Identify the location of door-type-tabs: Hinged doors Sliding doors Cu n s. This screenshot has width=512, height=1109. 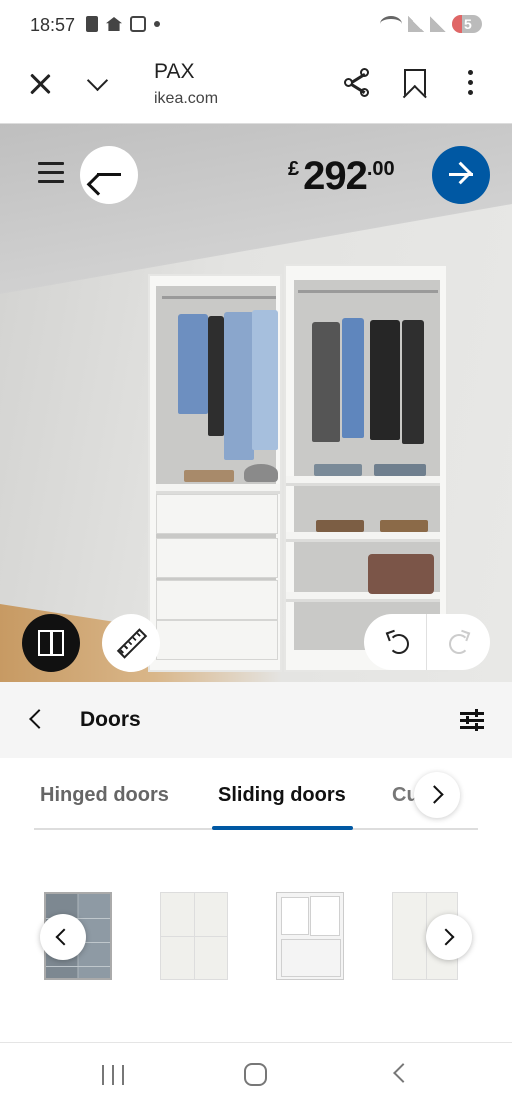
(256, 797).